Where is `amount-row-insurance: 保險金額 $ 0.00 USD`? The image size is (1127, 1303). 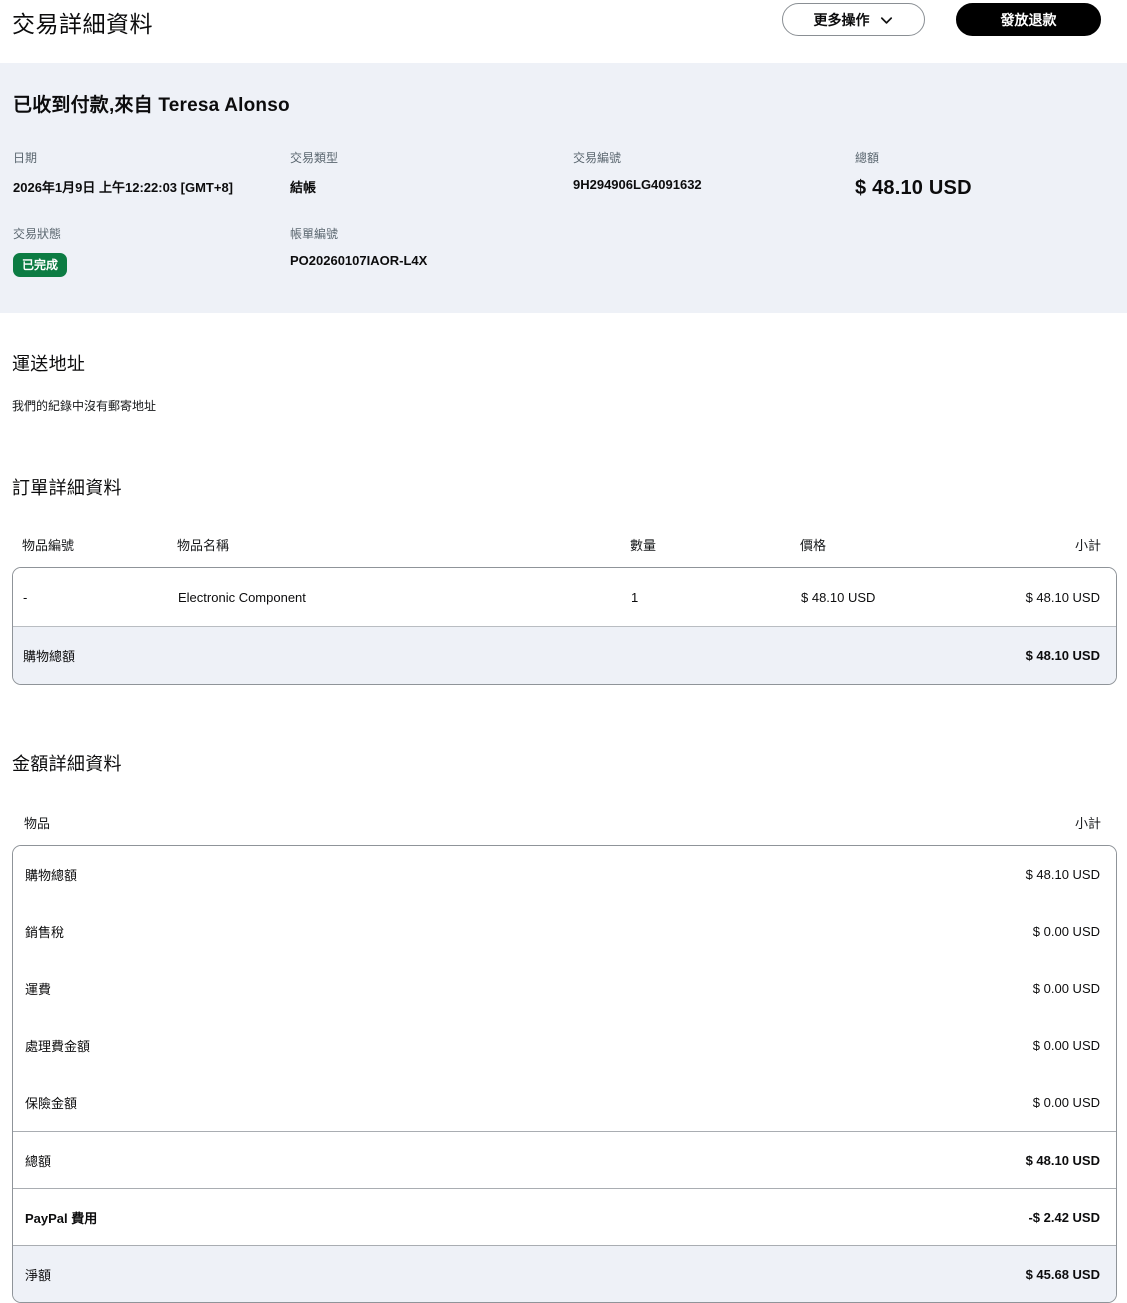
amount-row-insurance: 保險金額 $ 0.00 USD is located at coordinates (564, 1102).